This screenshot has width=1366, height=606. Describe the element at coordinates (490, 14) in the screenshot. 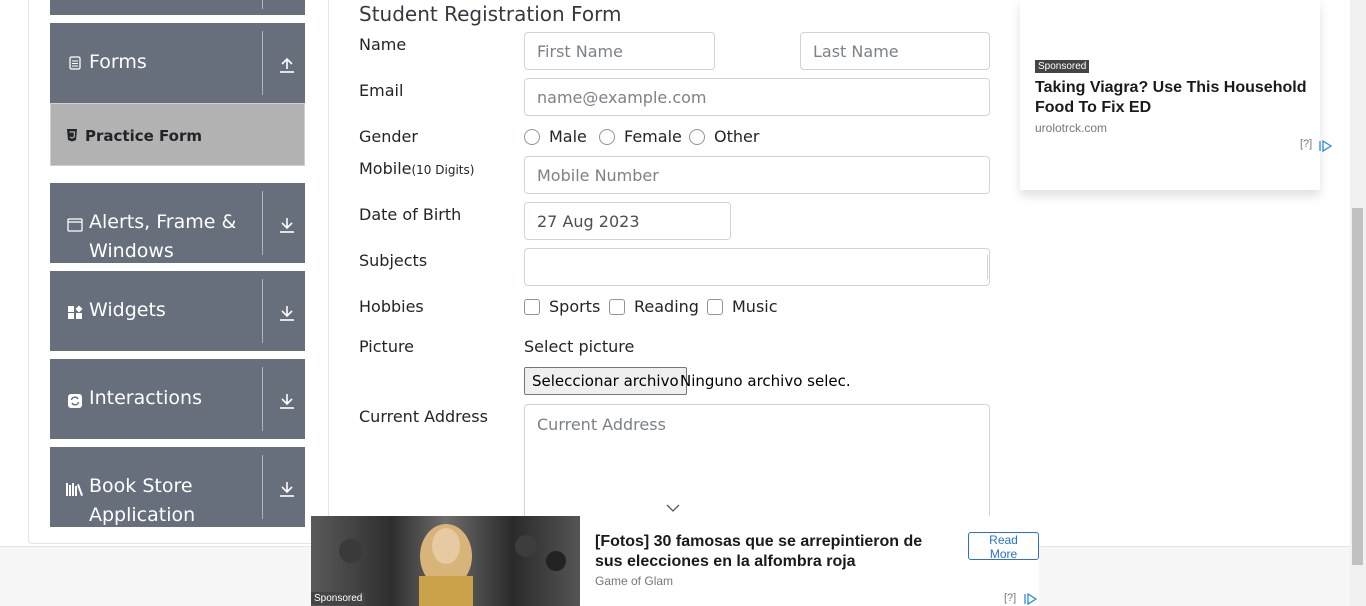

I see `form-title: Student Registration Form` at that location.